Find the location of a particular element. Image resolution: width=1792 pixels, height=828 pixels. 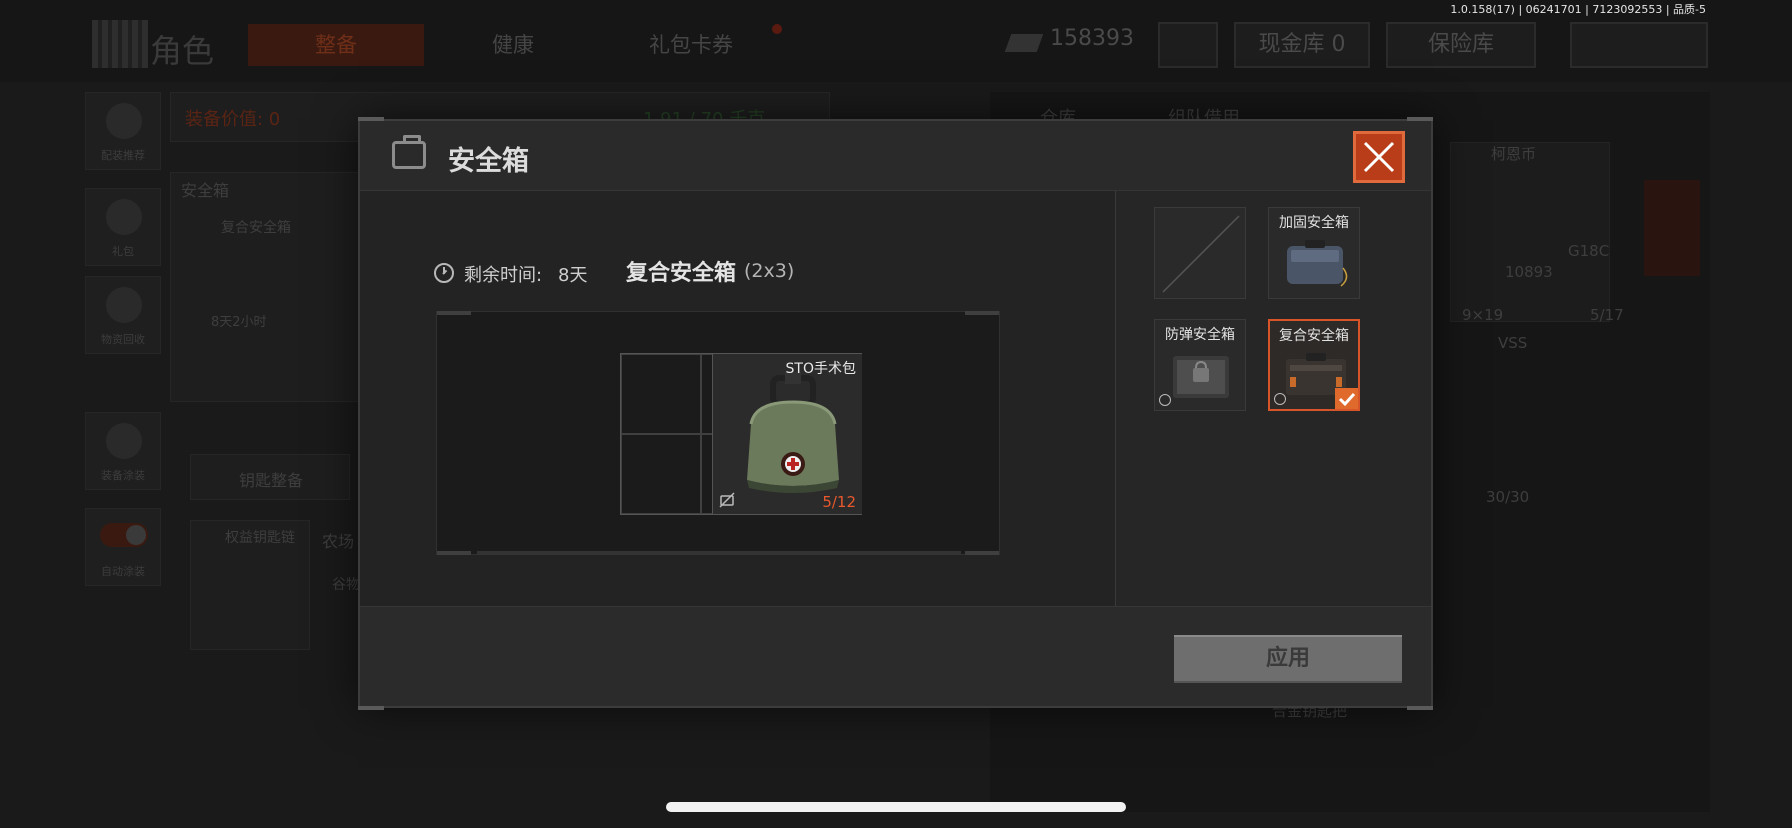

close-button is located at coordinates (1379, 157).